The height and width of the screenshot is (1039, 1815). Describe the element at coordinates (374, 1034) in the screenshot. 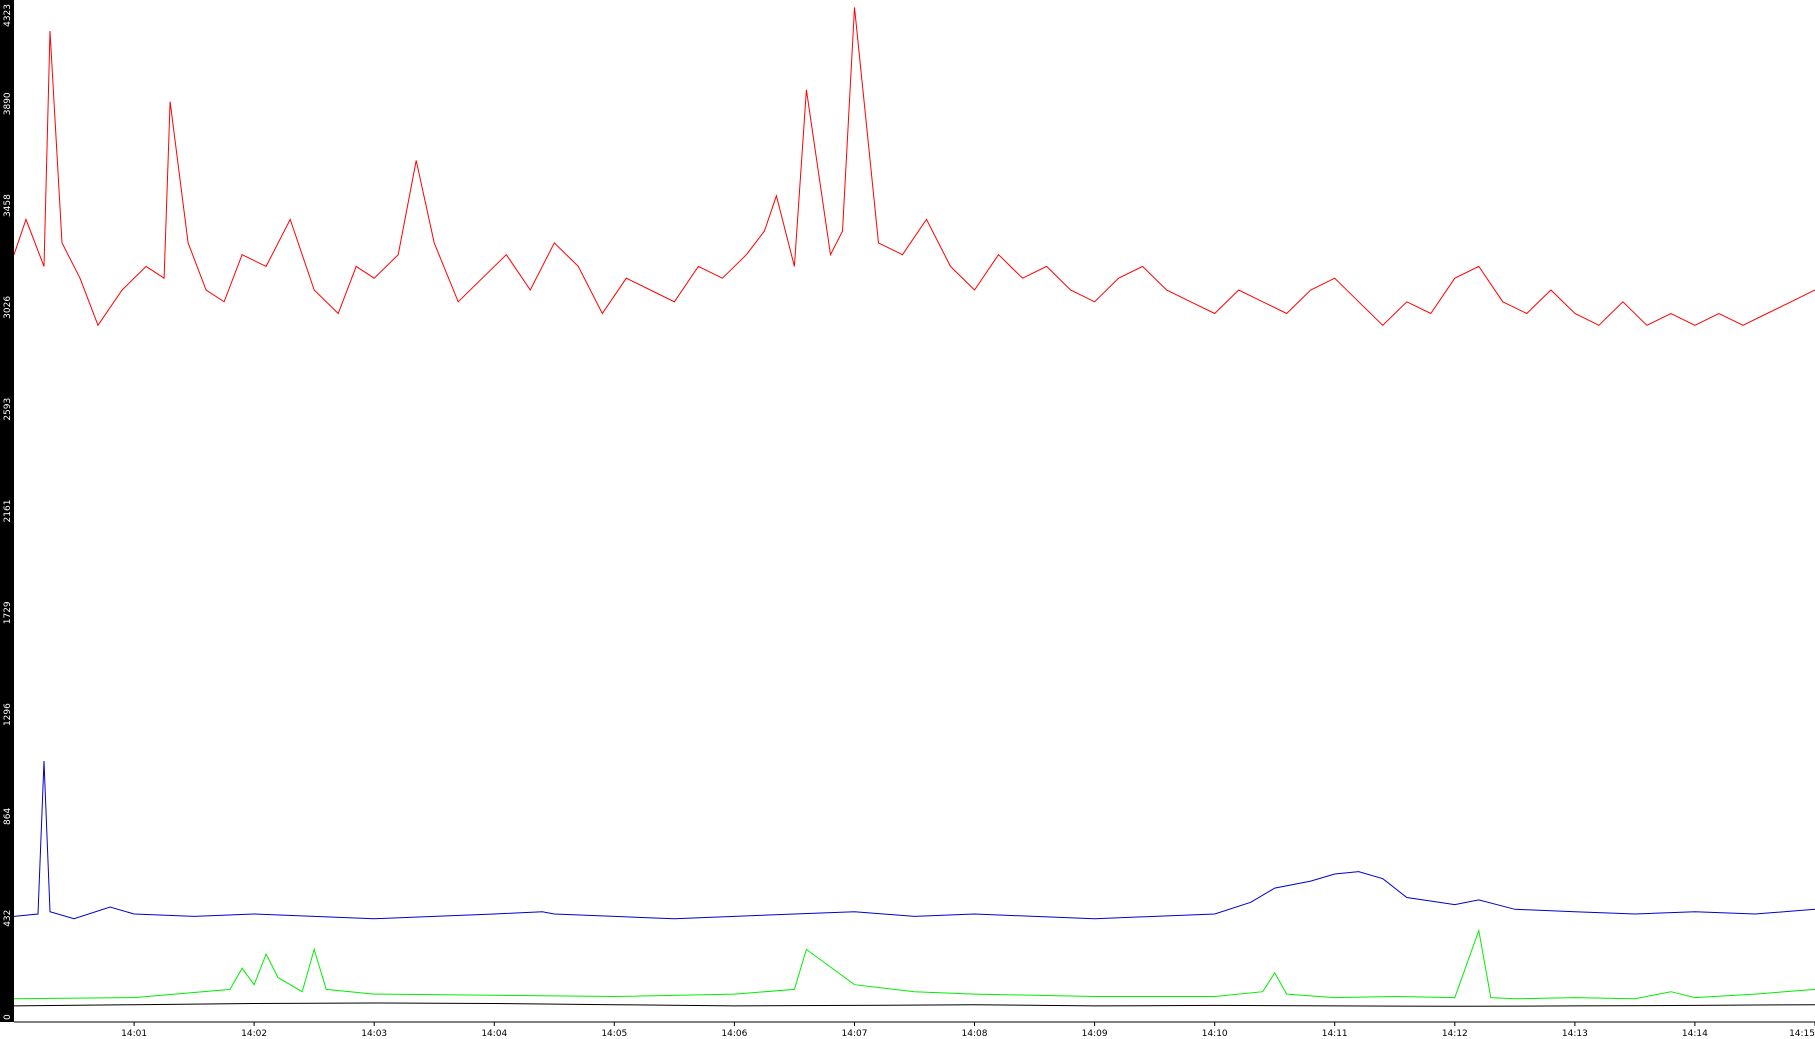

I see `x-tick-label: 14:03` at that location.